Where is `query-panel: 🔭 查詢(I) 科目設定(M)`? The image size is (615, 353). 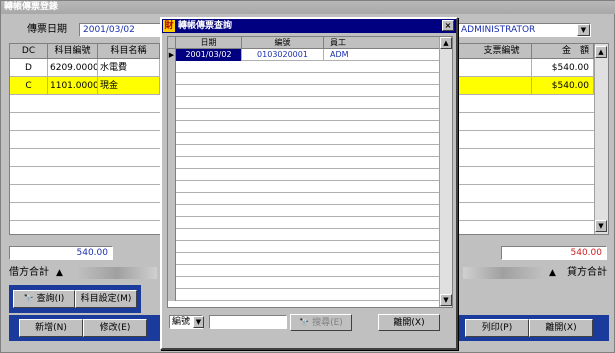
query-panel: 🔭 查詢(I) 科目設定(M) is located at coordinates (75, 299).